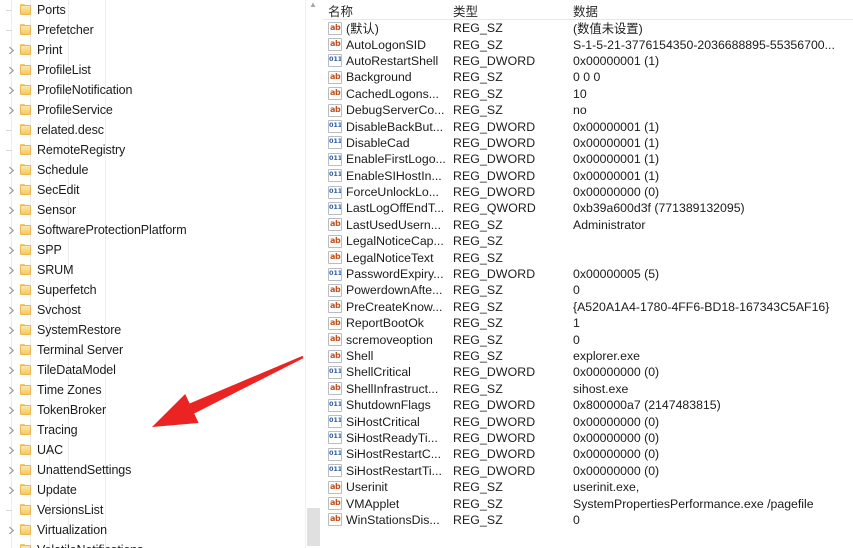 The image size is (853, 548). I want to click on tree-item-hitbox: Schedule, so click(49, 170).